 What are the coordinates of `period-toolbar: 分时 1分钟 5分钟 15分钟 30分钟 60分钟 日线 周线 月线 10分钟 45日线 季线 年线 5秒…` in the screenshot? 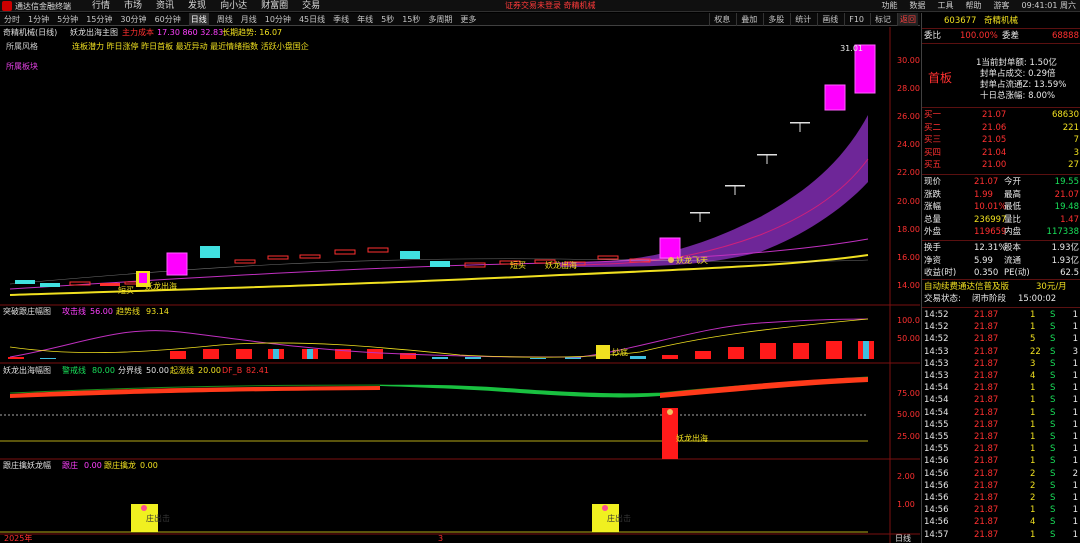 It's located at (460, 19).